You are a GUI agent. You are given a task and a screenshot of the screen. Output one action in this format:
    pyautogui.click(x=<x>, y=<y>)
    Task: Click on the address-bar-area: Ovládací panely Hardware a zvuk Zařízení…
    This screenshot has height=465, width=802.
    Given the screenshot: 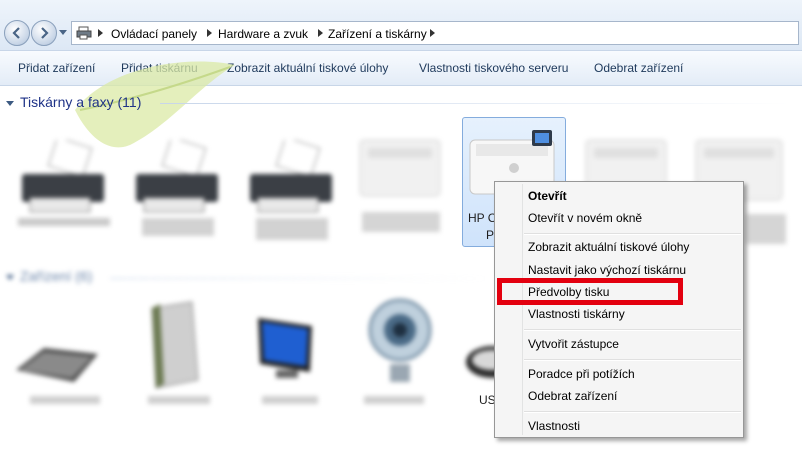 What is the action you would take?
    pyautogui.click(x=401, y=25)
    